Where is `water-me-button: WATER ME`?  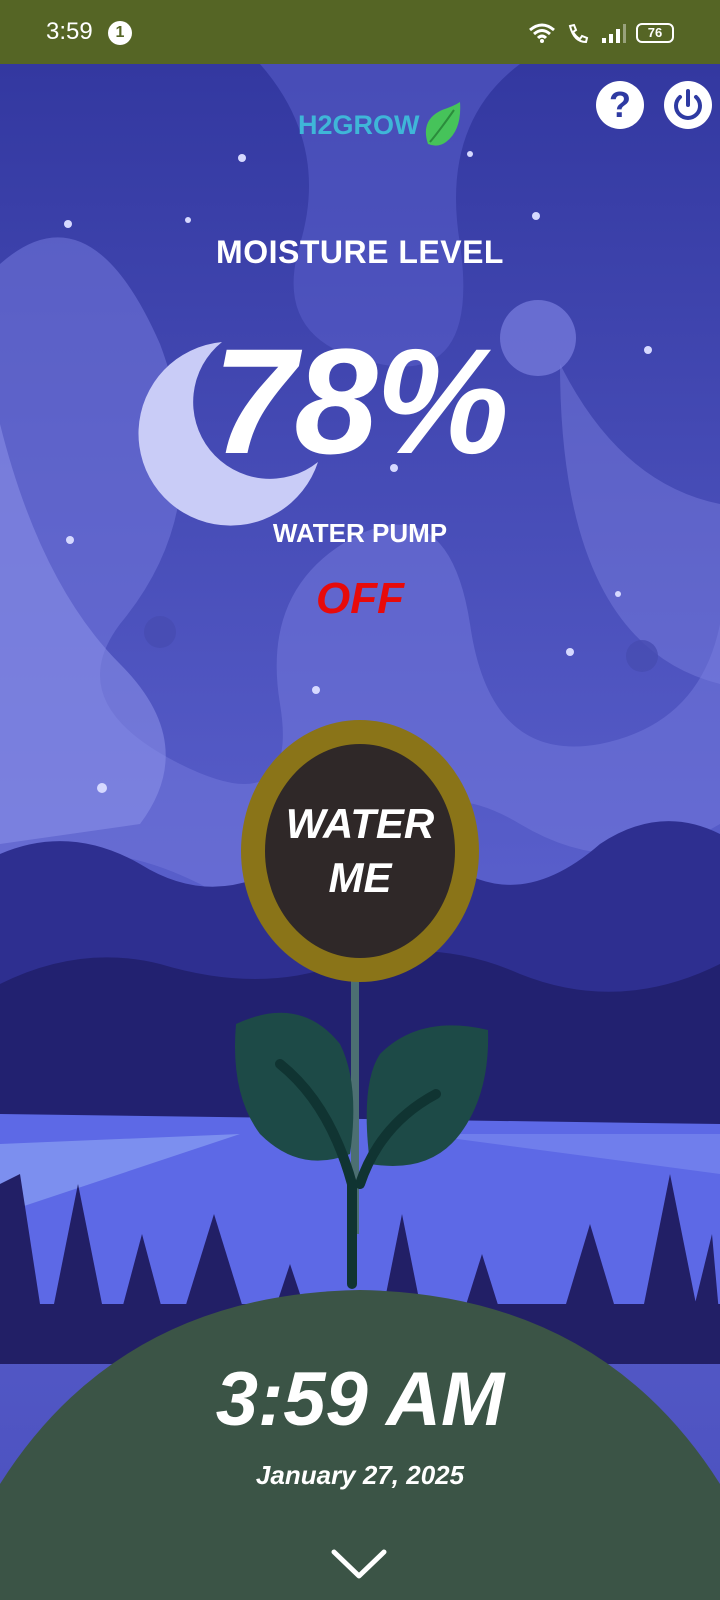
water-me-button: WATER ME is located at coordinates (360, 851).